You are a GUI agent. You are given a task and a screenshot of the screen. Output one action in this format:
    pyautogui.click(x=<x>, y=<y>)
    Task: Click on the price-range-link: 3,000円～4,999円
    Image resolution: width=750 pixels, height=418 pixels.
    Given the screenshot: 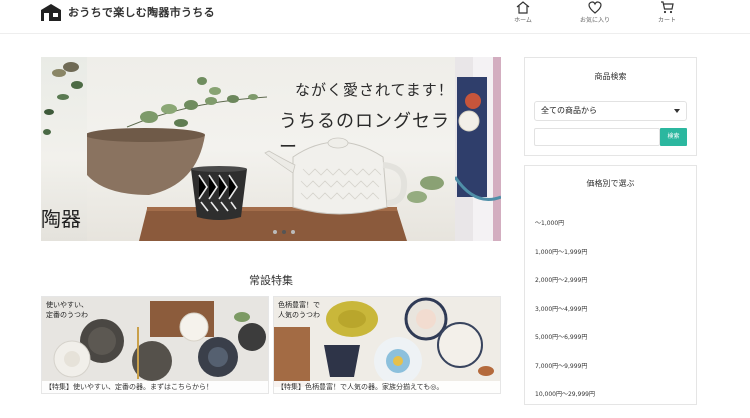 What is the action you would take?
    pyautogui.click(x=565, y=318)
    